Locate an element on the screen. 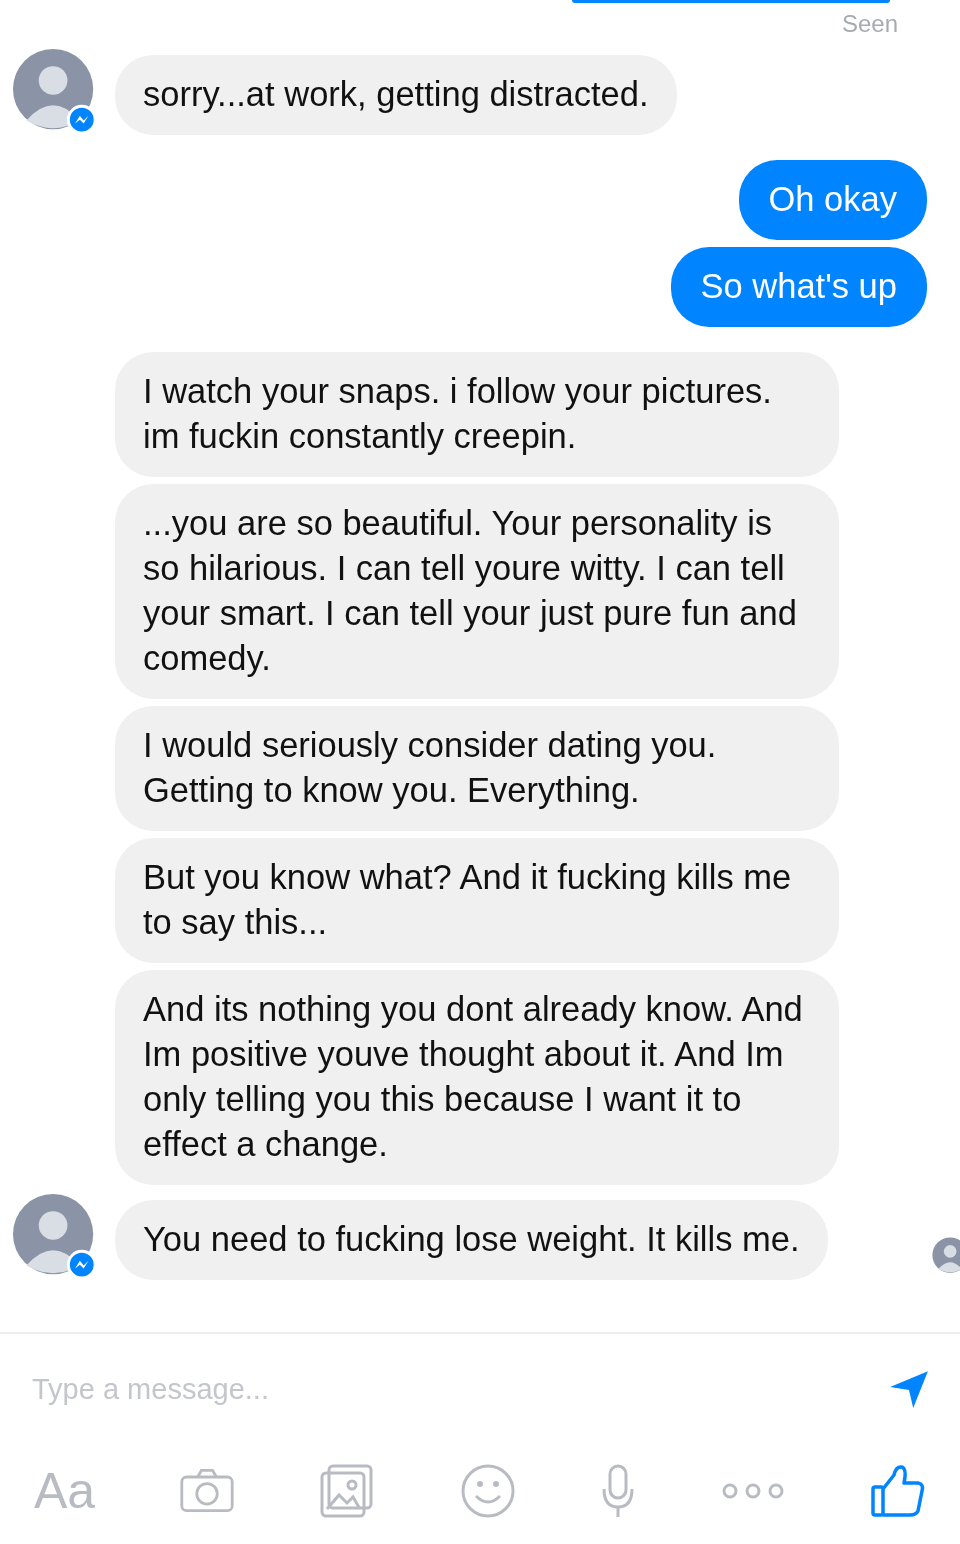 Image resolution: width=960 pixels, height=1544 pixels. text-format-button: Aa is located at coordinates (65, 1491).